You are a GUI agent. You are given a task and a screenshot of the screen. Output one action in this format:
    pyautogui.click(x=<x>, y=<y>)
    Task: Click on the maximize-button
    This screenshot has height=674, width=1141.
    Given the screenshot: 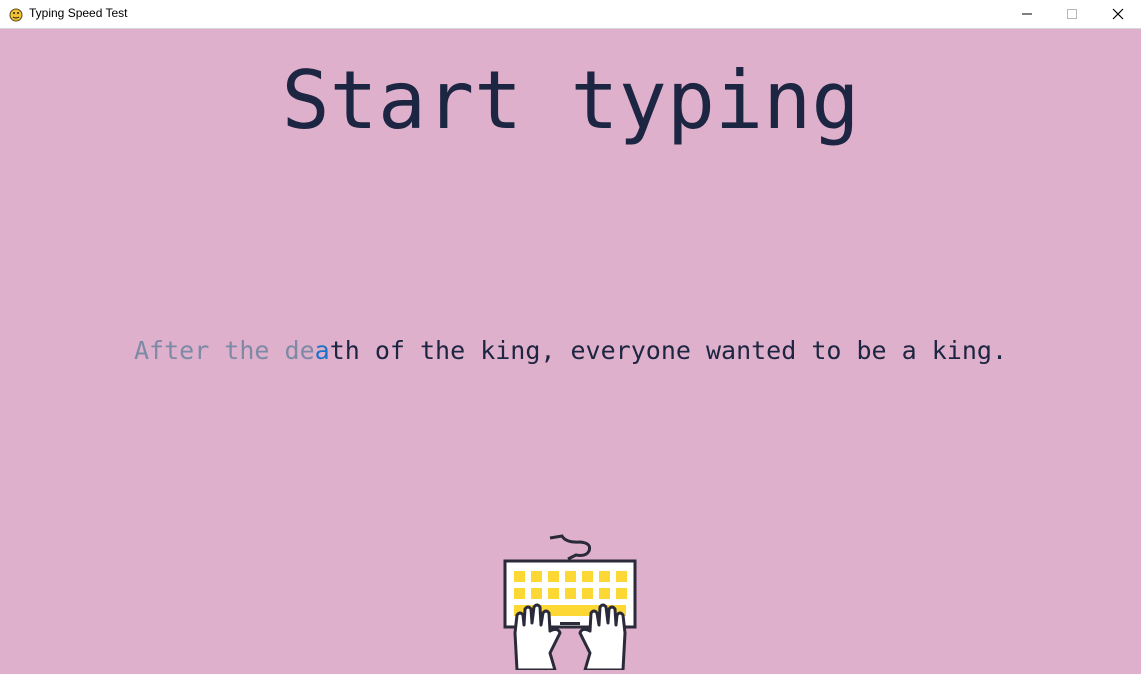 What is the action you would take?
    pyautogui.click(x=1072, y=14)
    